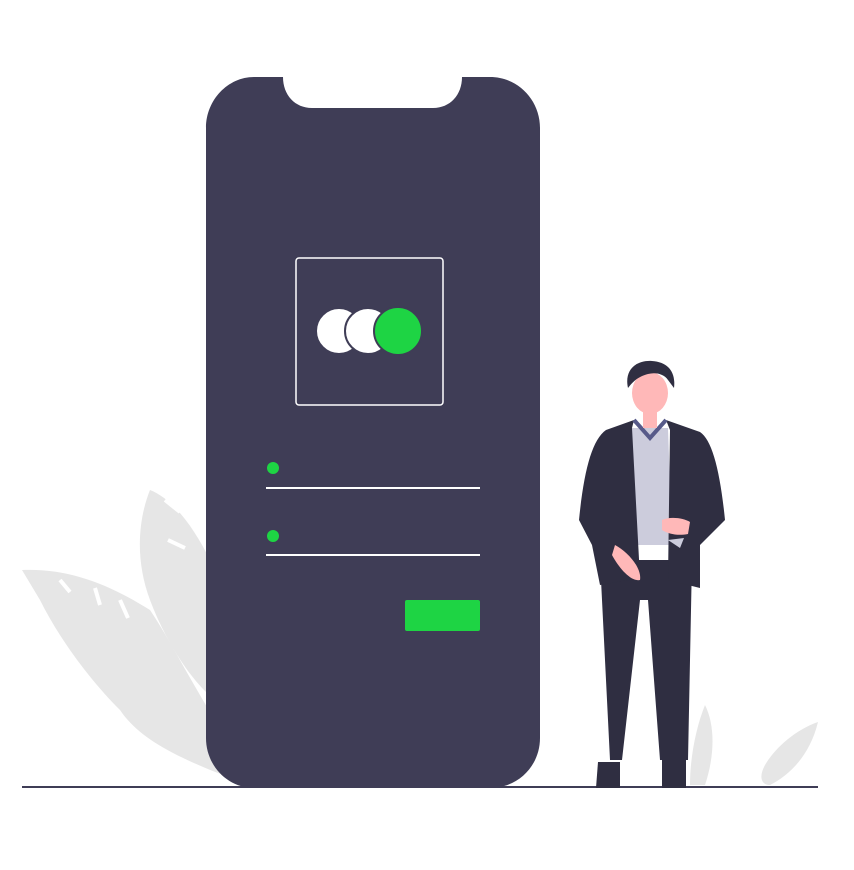  What do you see at coordinates (754, 745) in the screenshot?
I see `foliage-right-icon` at bounding box center [754, 745].